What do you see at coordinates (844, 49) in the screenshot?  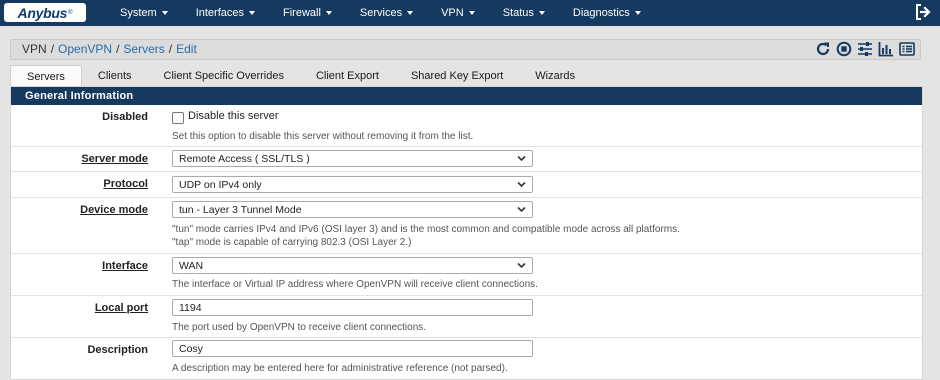 I see `stop-icon` at bounding box center [844, 49].